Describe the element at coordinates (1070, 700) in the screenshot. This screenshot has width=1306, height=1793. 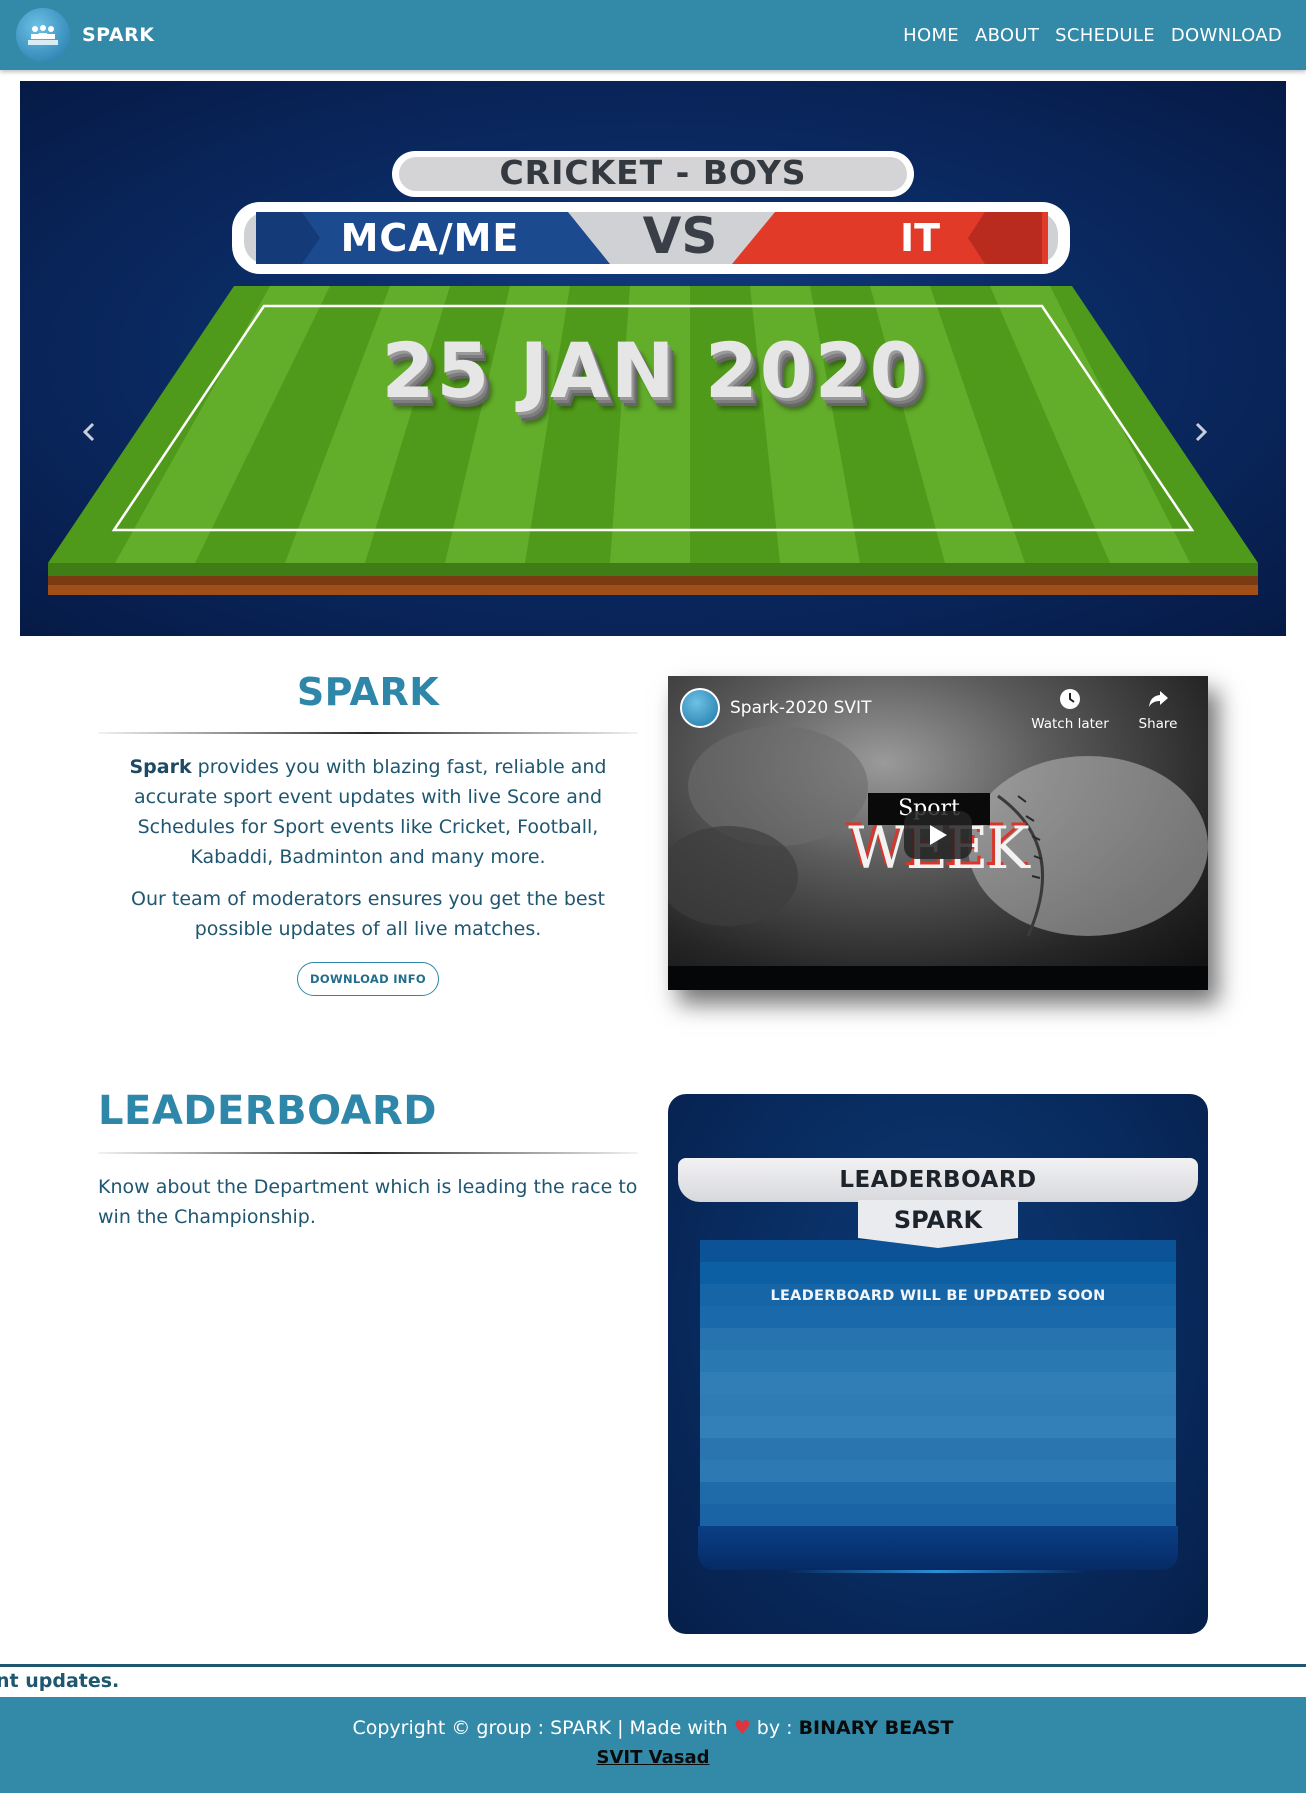
I see `clock-icon` at that location.